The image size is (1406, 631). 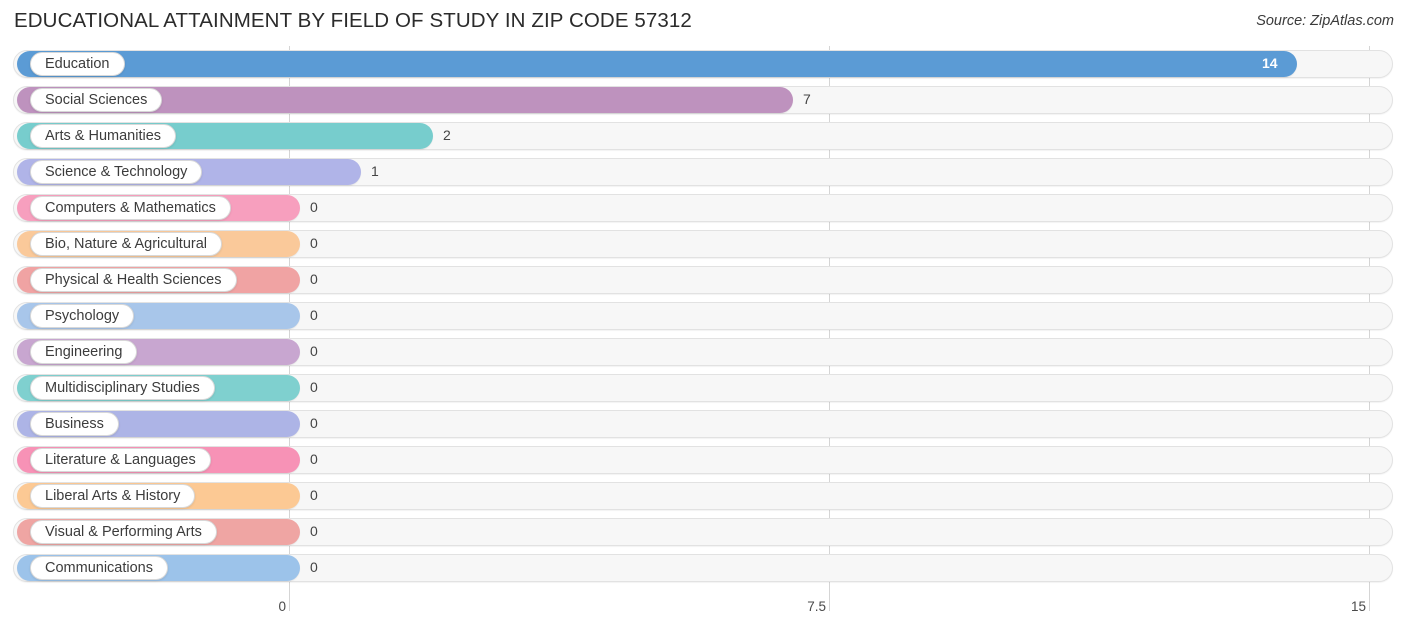 I want to click on category-label: Psychology, so click(x=82, y=315).